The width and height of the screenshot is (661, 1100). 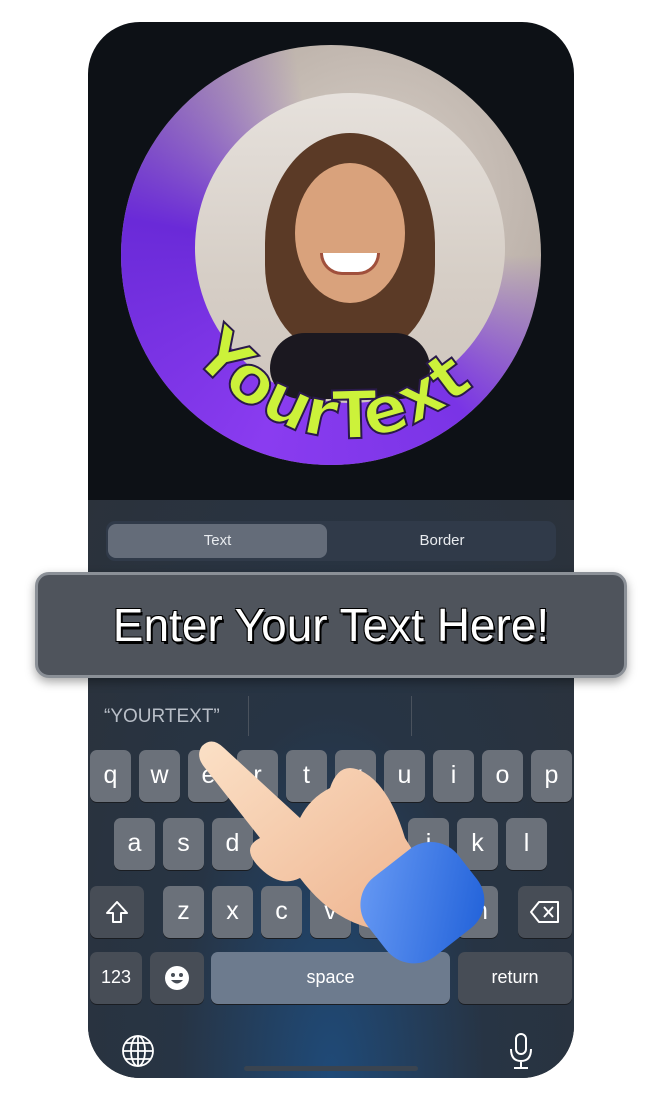 What do you see at coordinates (134, 844) in the screenshot?
I see `key-a: a` at bounding box center [134, 844].